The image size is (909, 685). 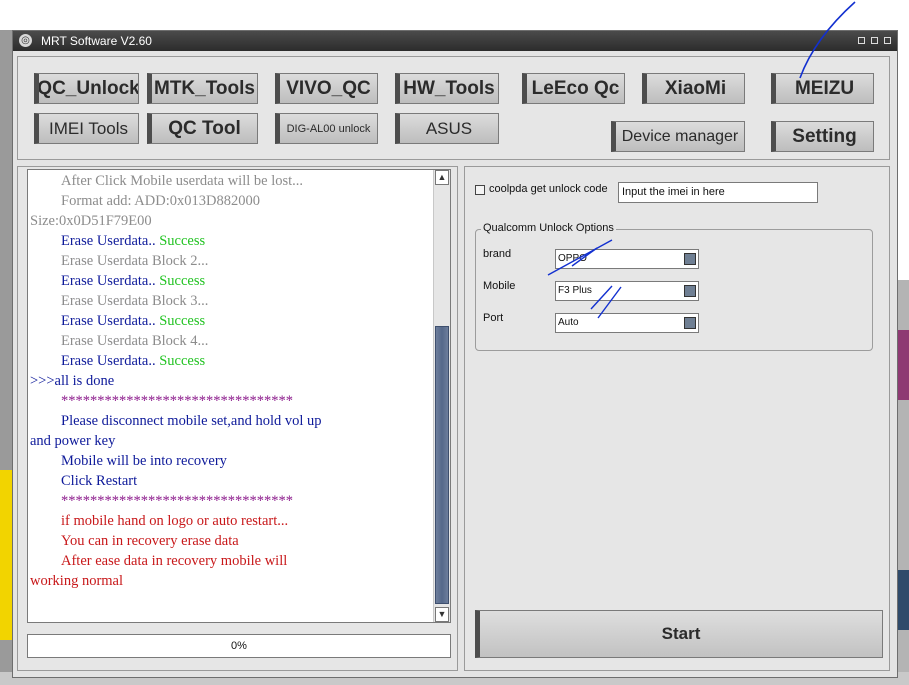 I want to click on log-line: Size:0x0D51F79E00, so click(x=231, y=221).